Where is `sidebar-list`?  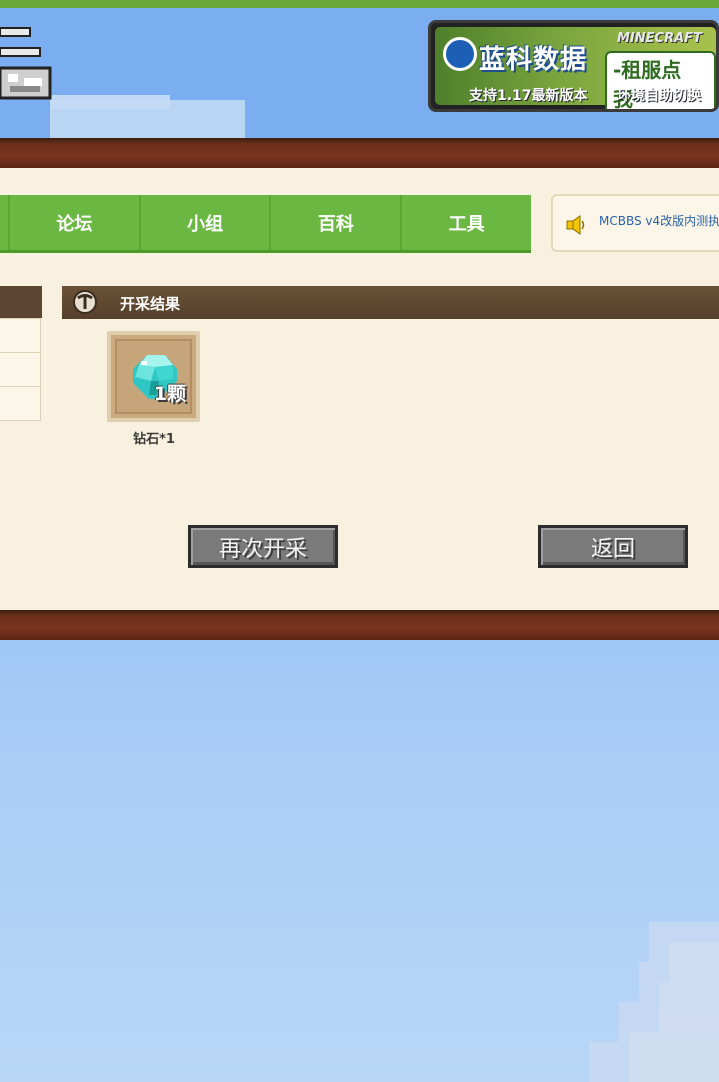 sidebar-list is located at coordinates (20, 369).